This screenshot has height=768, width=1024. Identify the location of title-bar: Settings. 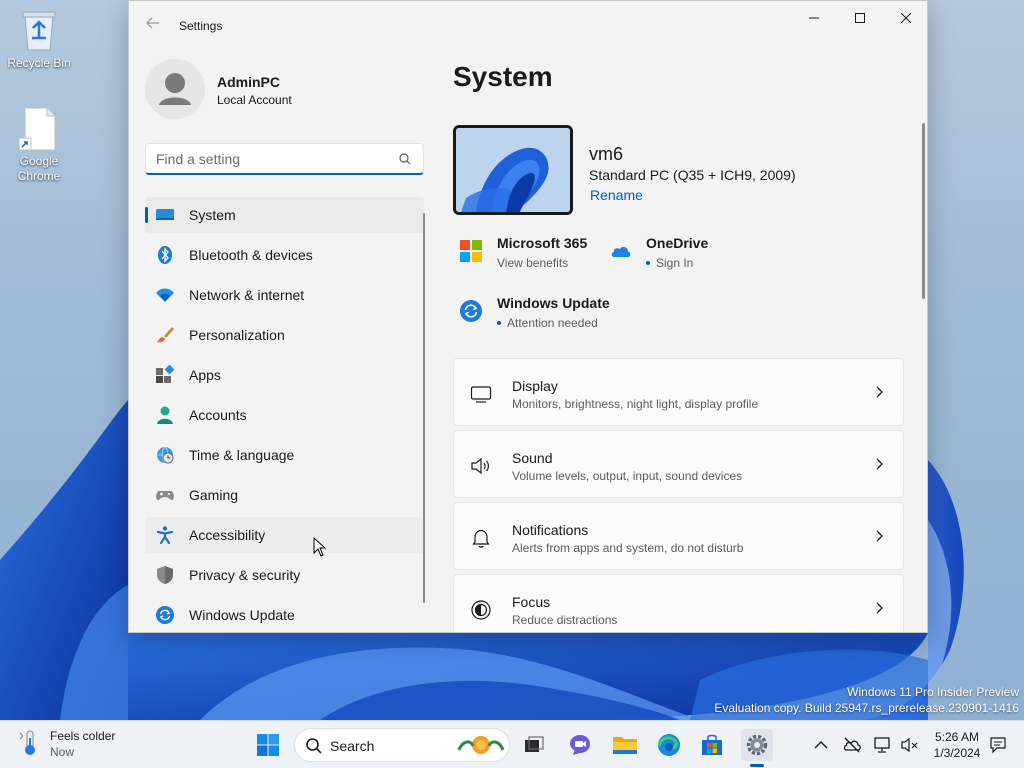
(528, 25).